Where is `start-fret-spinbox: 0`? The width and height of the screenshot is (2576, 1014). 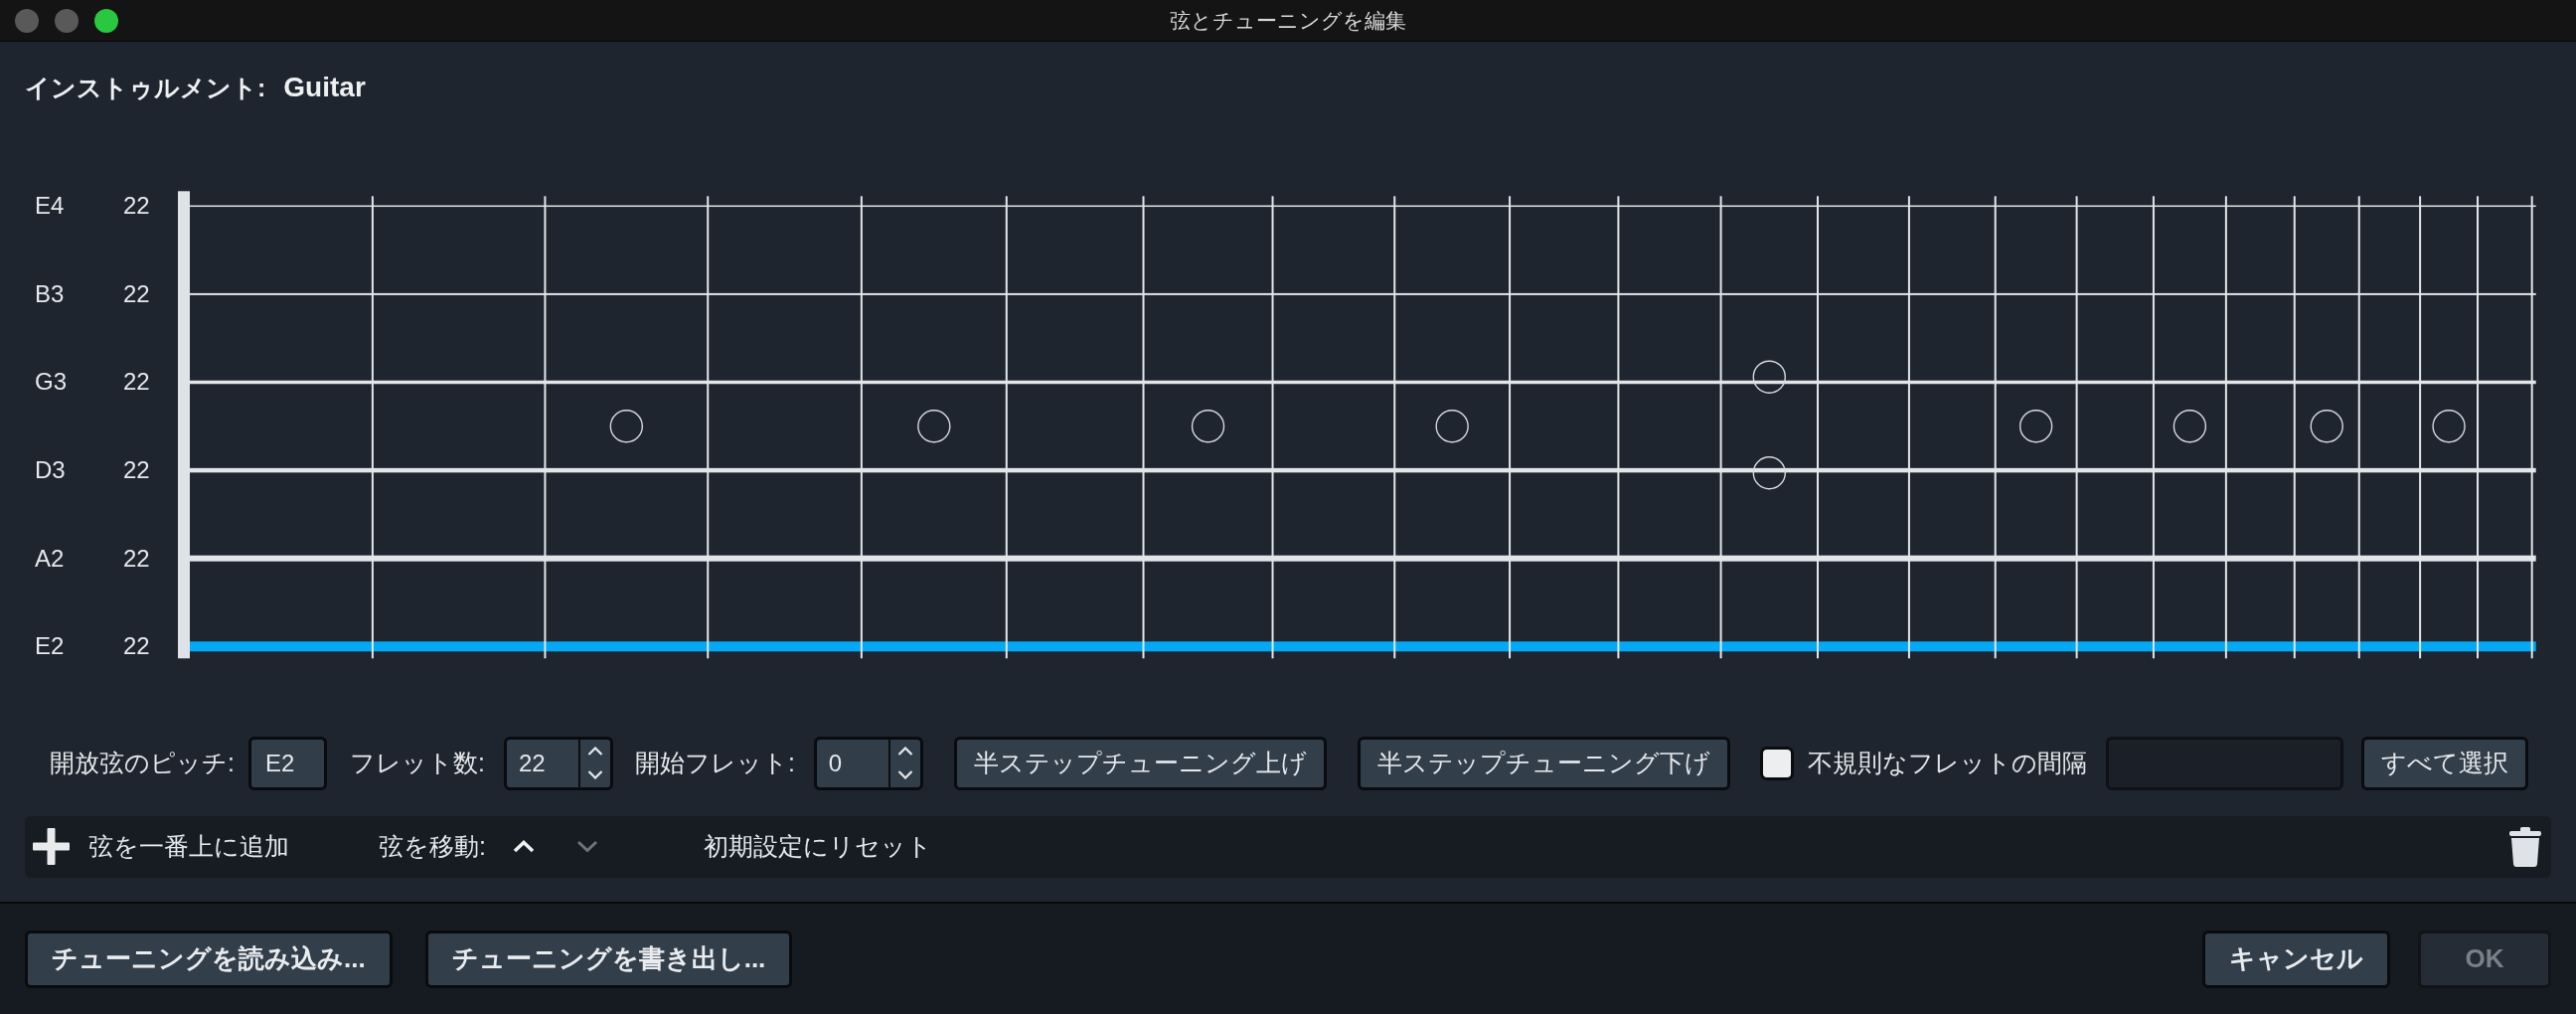 start-fret-spinbox: 0 is located at coordinates (868, 763).